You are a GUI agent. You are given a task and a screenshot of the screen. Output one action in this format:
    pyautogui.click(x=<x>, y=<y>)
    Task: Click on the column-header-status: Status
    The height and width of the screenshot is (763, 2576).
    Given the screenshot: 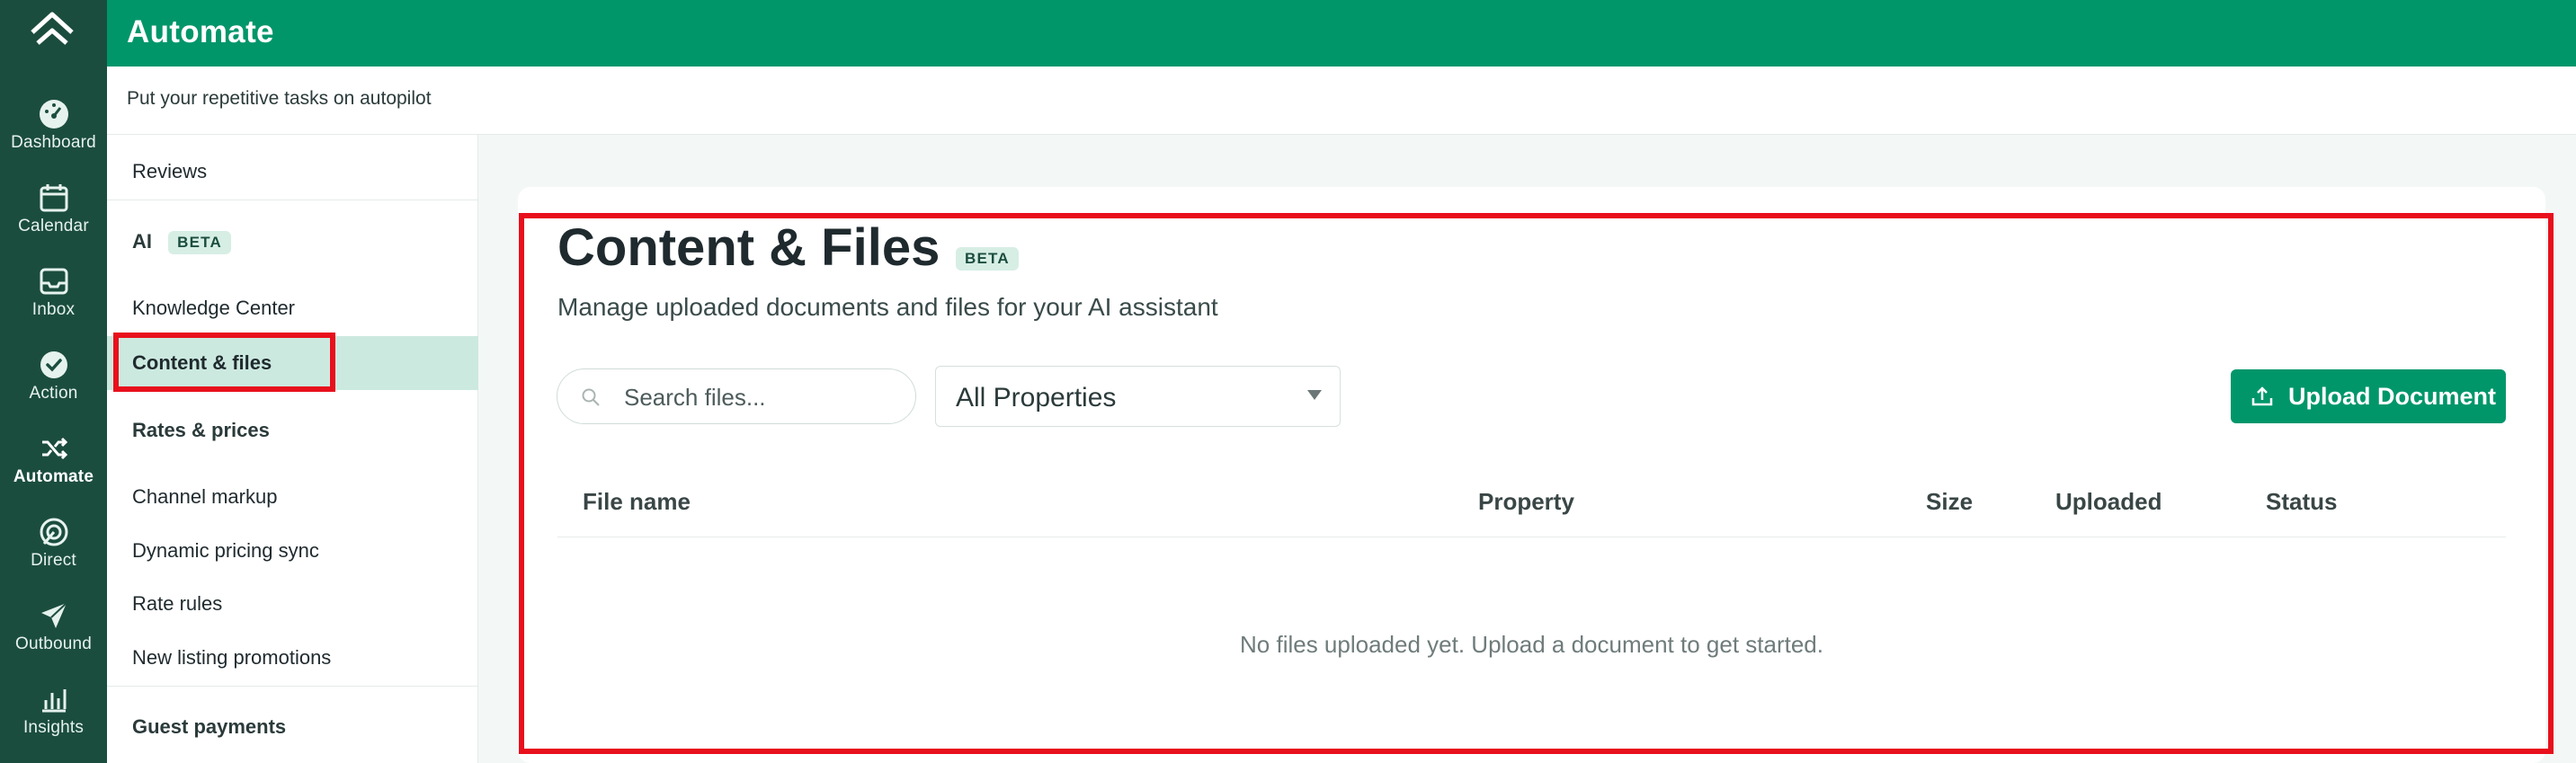 What is the action you would take?
    pyautogui.click(x=2302, y=502)
    